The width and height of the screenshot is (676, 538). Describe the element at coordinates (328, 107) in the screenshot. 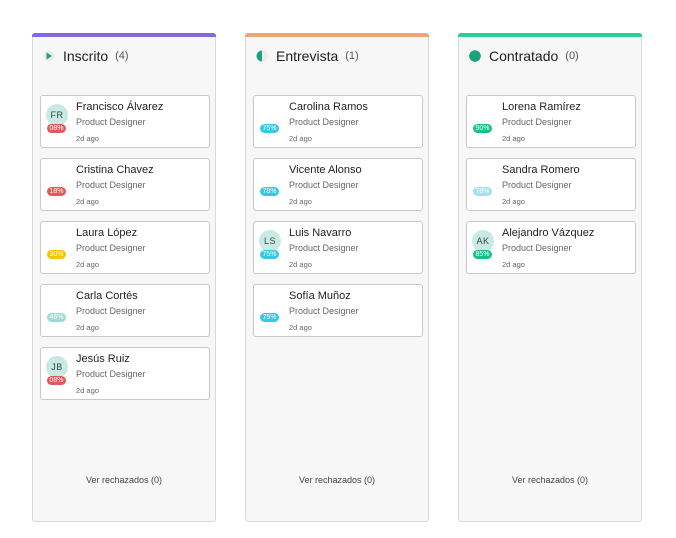

I see `candidate-name: Carolina Ramos` at that location.